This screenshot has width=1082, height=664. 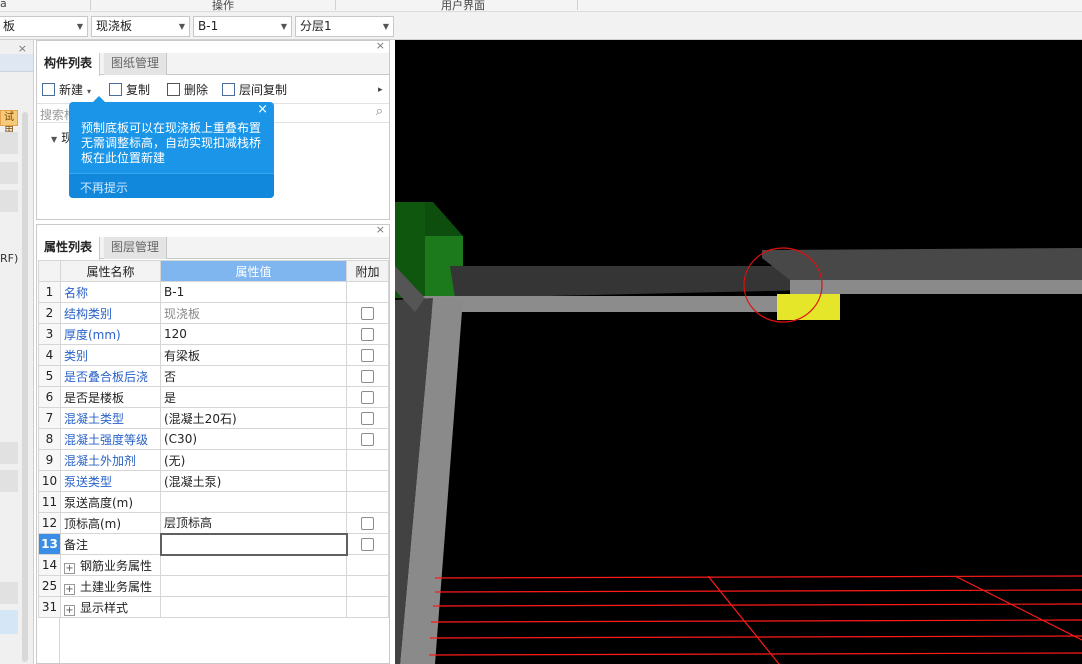 What do you see at coordinates (114, 26) in the screenshot?
I see `component-type-value: 现浇板` at bounding box center [114, 26].